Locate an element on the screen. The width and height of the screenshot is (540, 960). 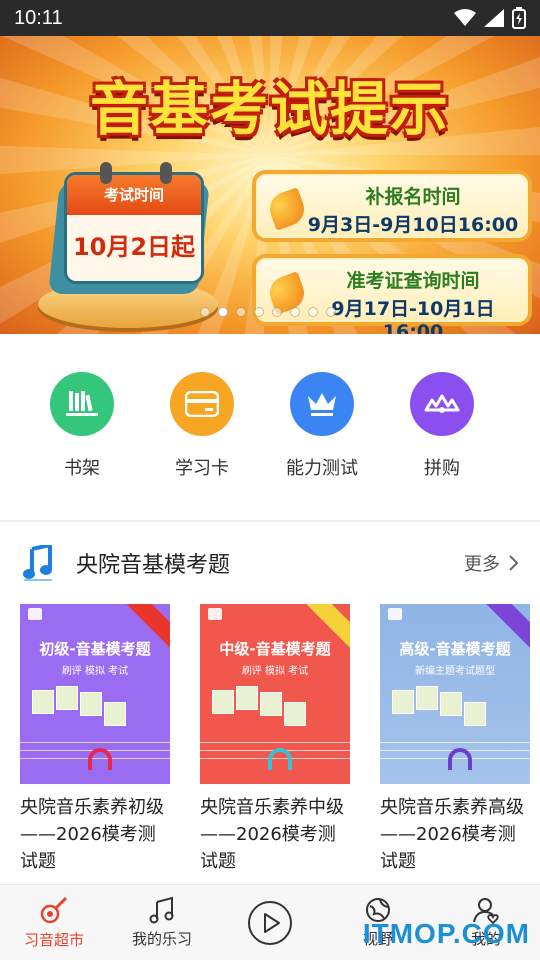
signal-icon is located at coordinates (494, 18).